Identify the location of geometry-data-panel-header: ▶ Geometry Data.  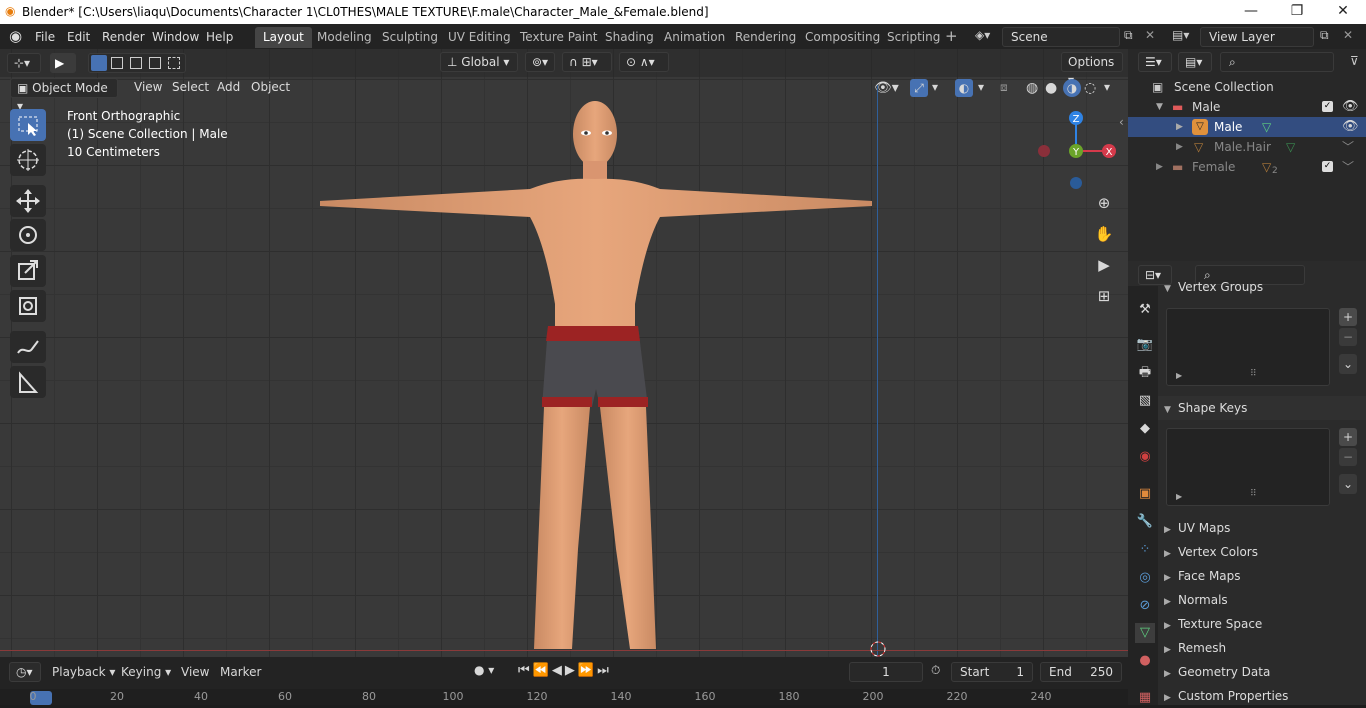
(1262, 672).